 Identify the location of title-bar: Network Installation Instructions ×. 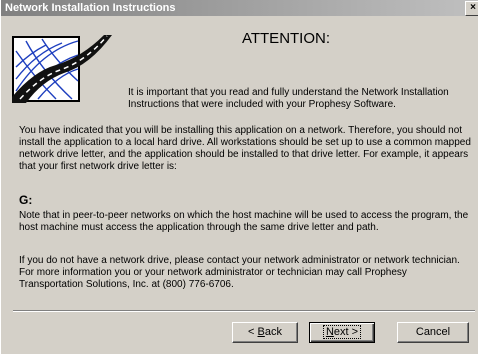
(239, 8).